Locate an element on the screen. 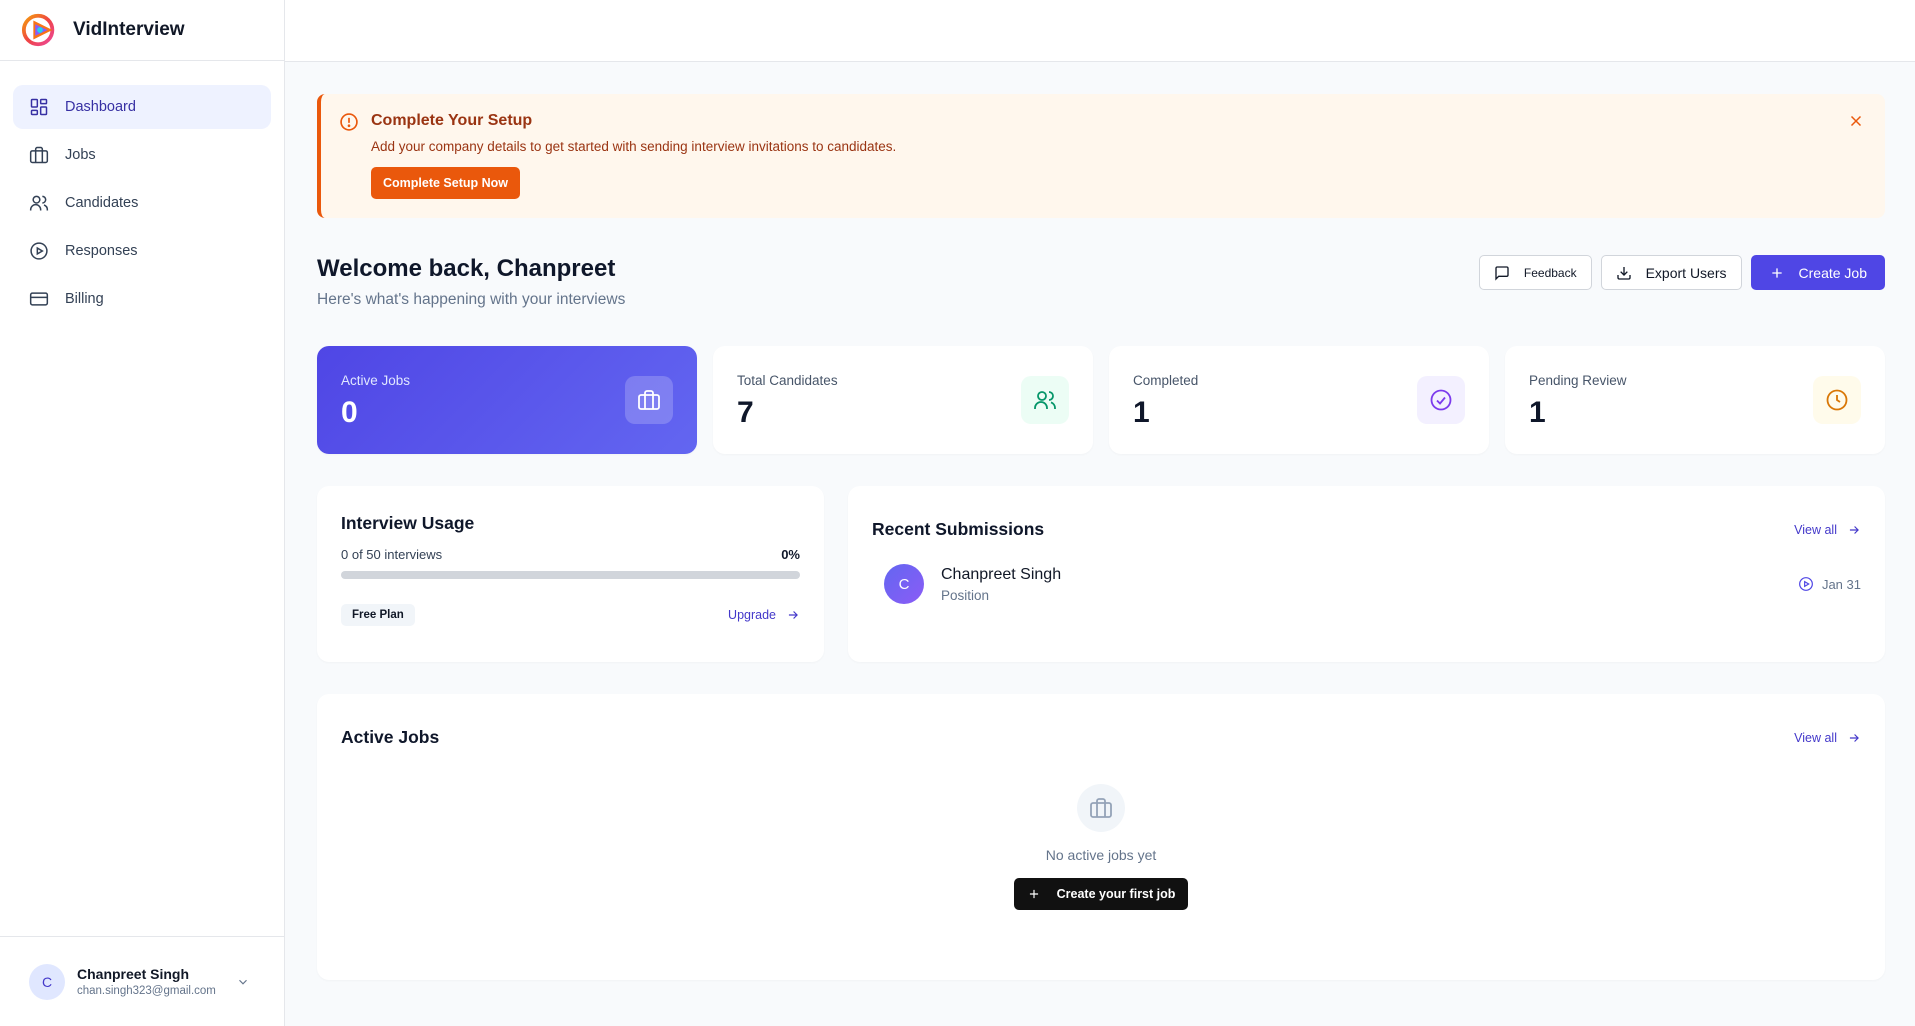 Image resolution: width=1915 pixels, height=1026 pixels. submission-date: Jan 31 is located at coordinates (1829, 584).